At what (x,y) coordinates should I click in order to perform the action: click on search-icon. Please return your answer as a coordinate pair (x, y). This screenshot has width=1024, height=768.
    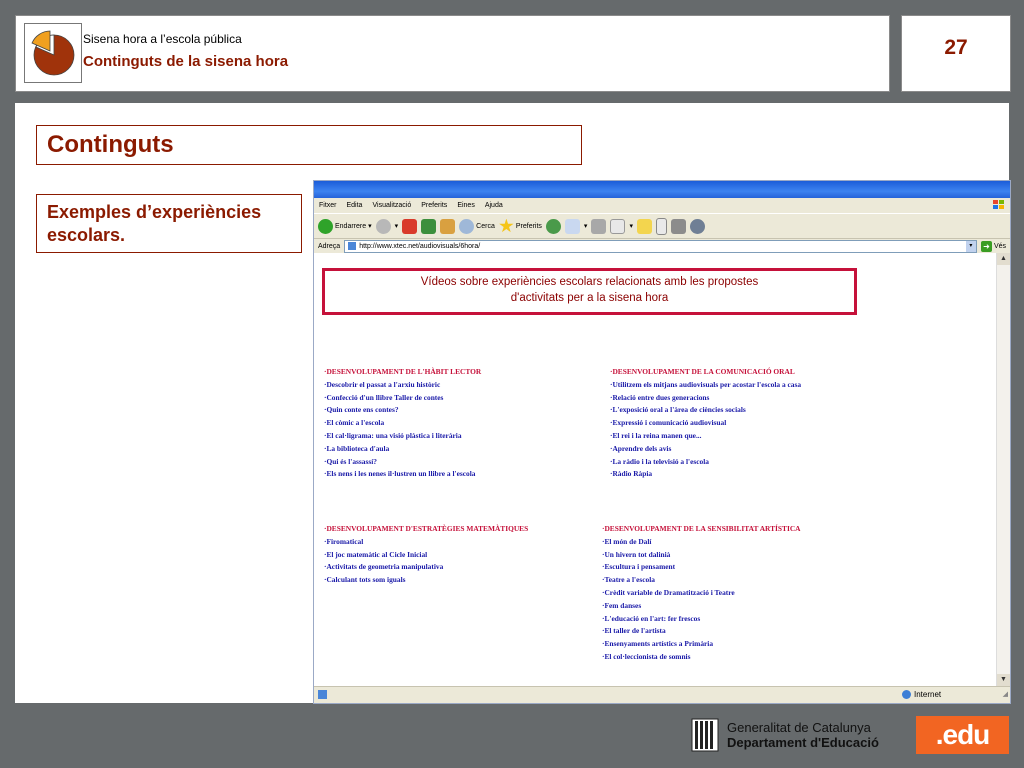
    Looking at the image, I should click on (467, 226).